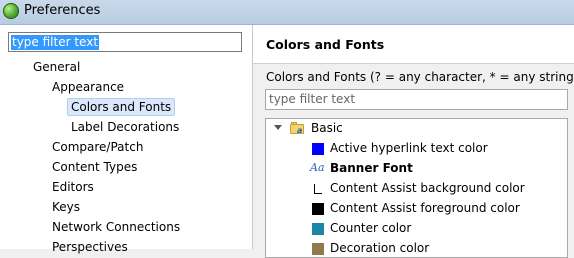 Image resolution: width=574 pixels, height=258 pixels. Describe the element at coordinates (125, 127) in the screenshot. I see `tree-item-label-decorations: Label Decorations` at that location.